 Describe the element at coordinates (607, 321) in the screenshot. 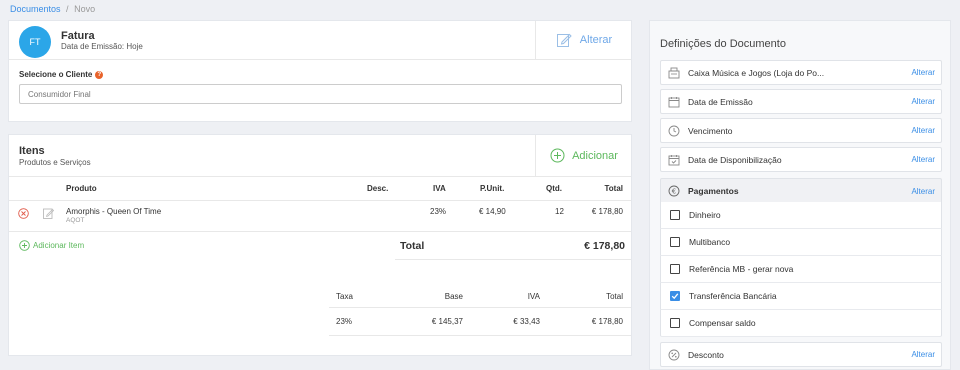

I see `tax-total: € 178,80` at that location.